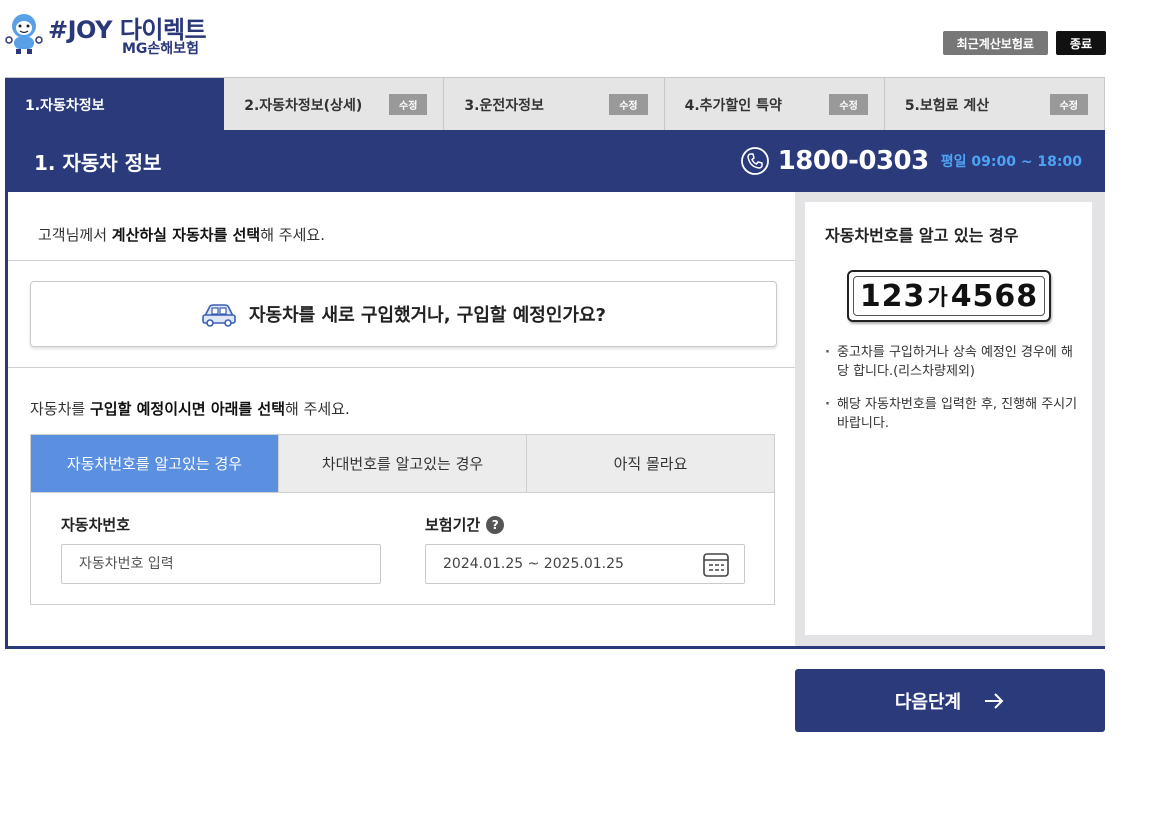 The image size is (1176, 834). What do you see at coordinates (96, 525) in the screenshot?
I see `car-number-label: 자동차번호` at bounding box center [96, 525].